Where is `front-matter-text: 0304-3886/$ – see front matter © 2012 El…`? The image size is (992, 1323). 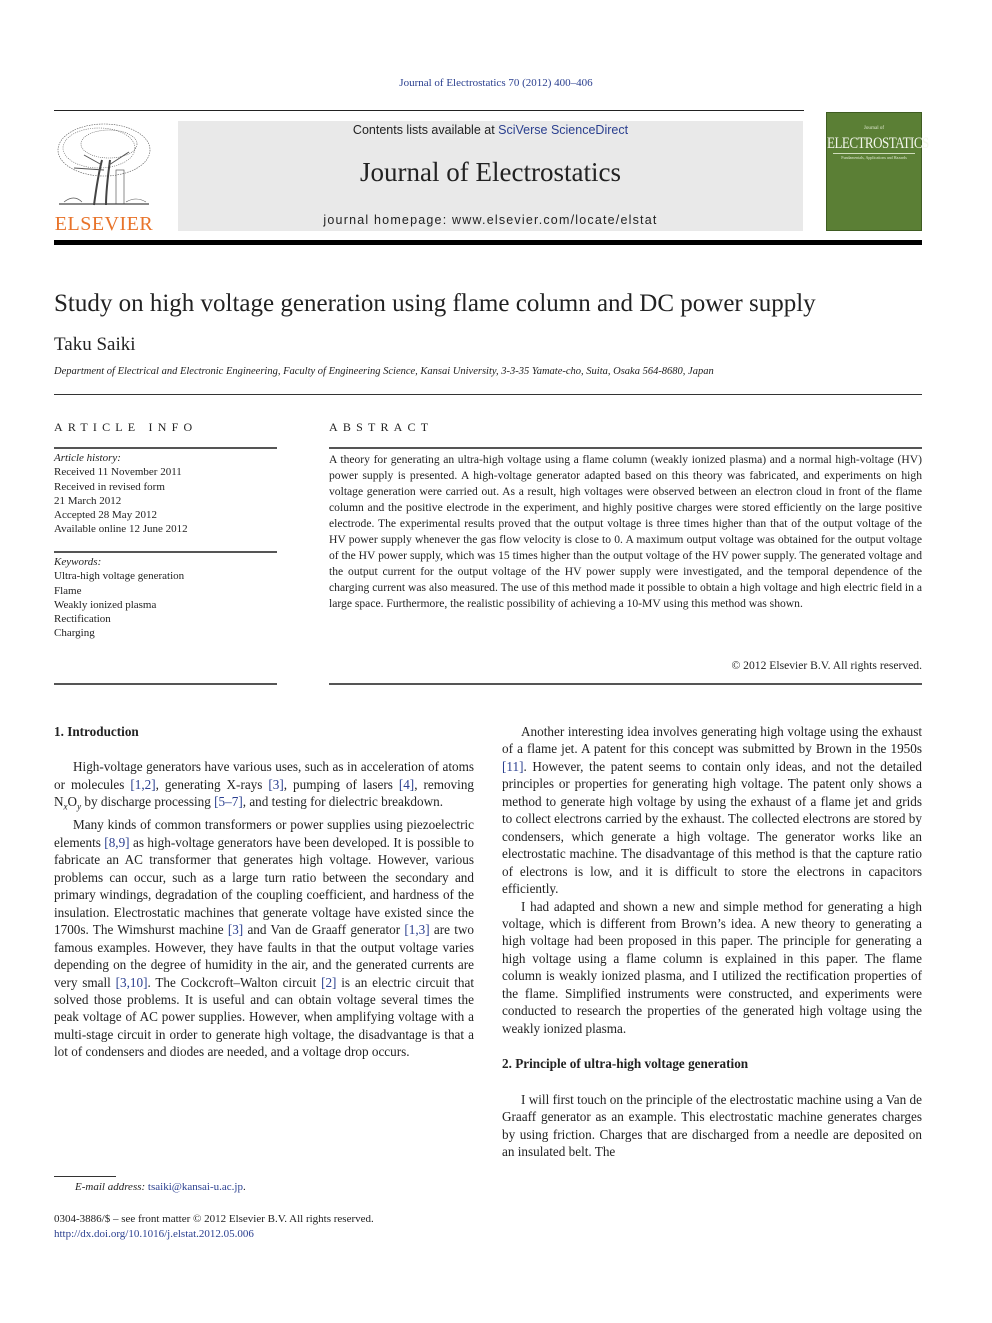 front-matter-text: 0304-3886/$ – see front matter © 2012 El… is located at coordinates (214, 1219).